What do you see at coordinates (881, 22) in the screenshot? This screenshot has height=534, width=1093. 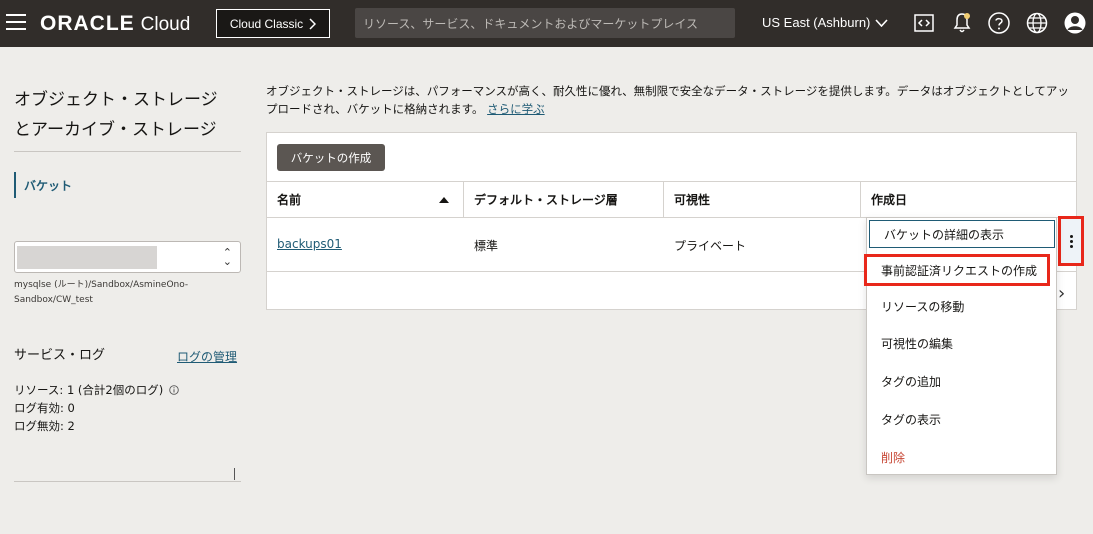 I see `chevron-down-icon` at bounding box center [881, 22].